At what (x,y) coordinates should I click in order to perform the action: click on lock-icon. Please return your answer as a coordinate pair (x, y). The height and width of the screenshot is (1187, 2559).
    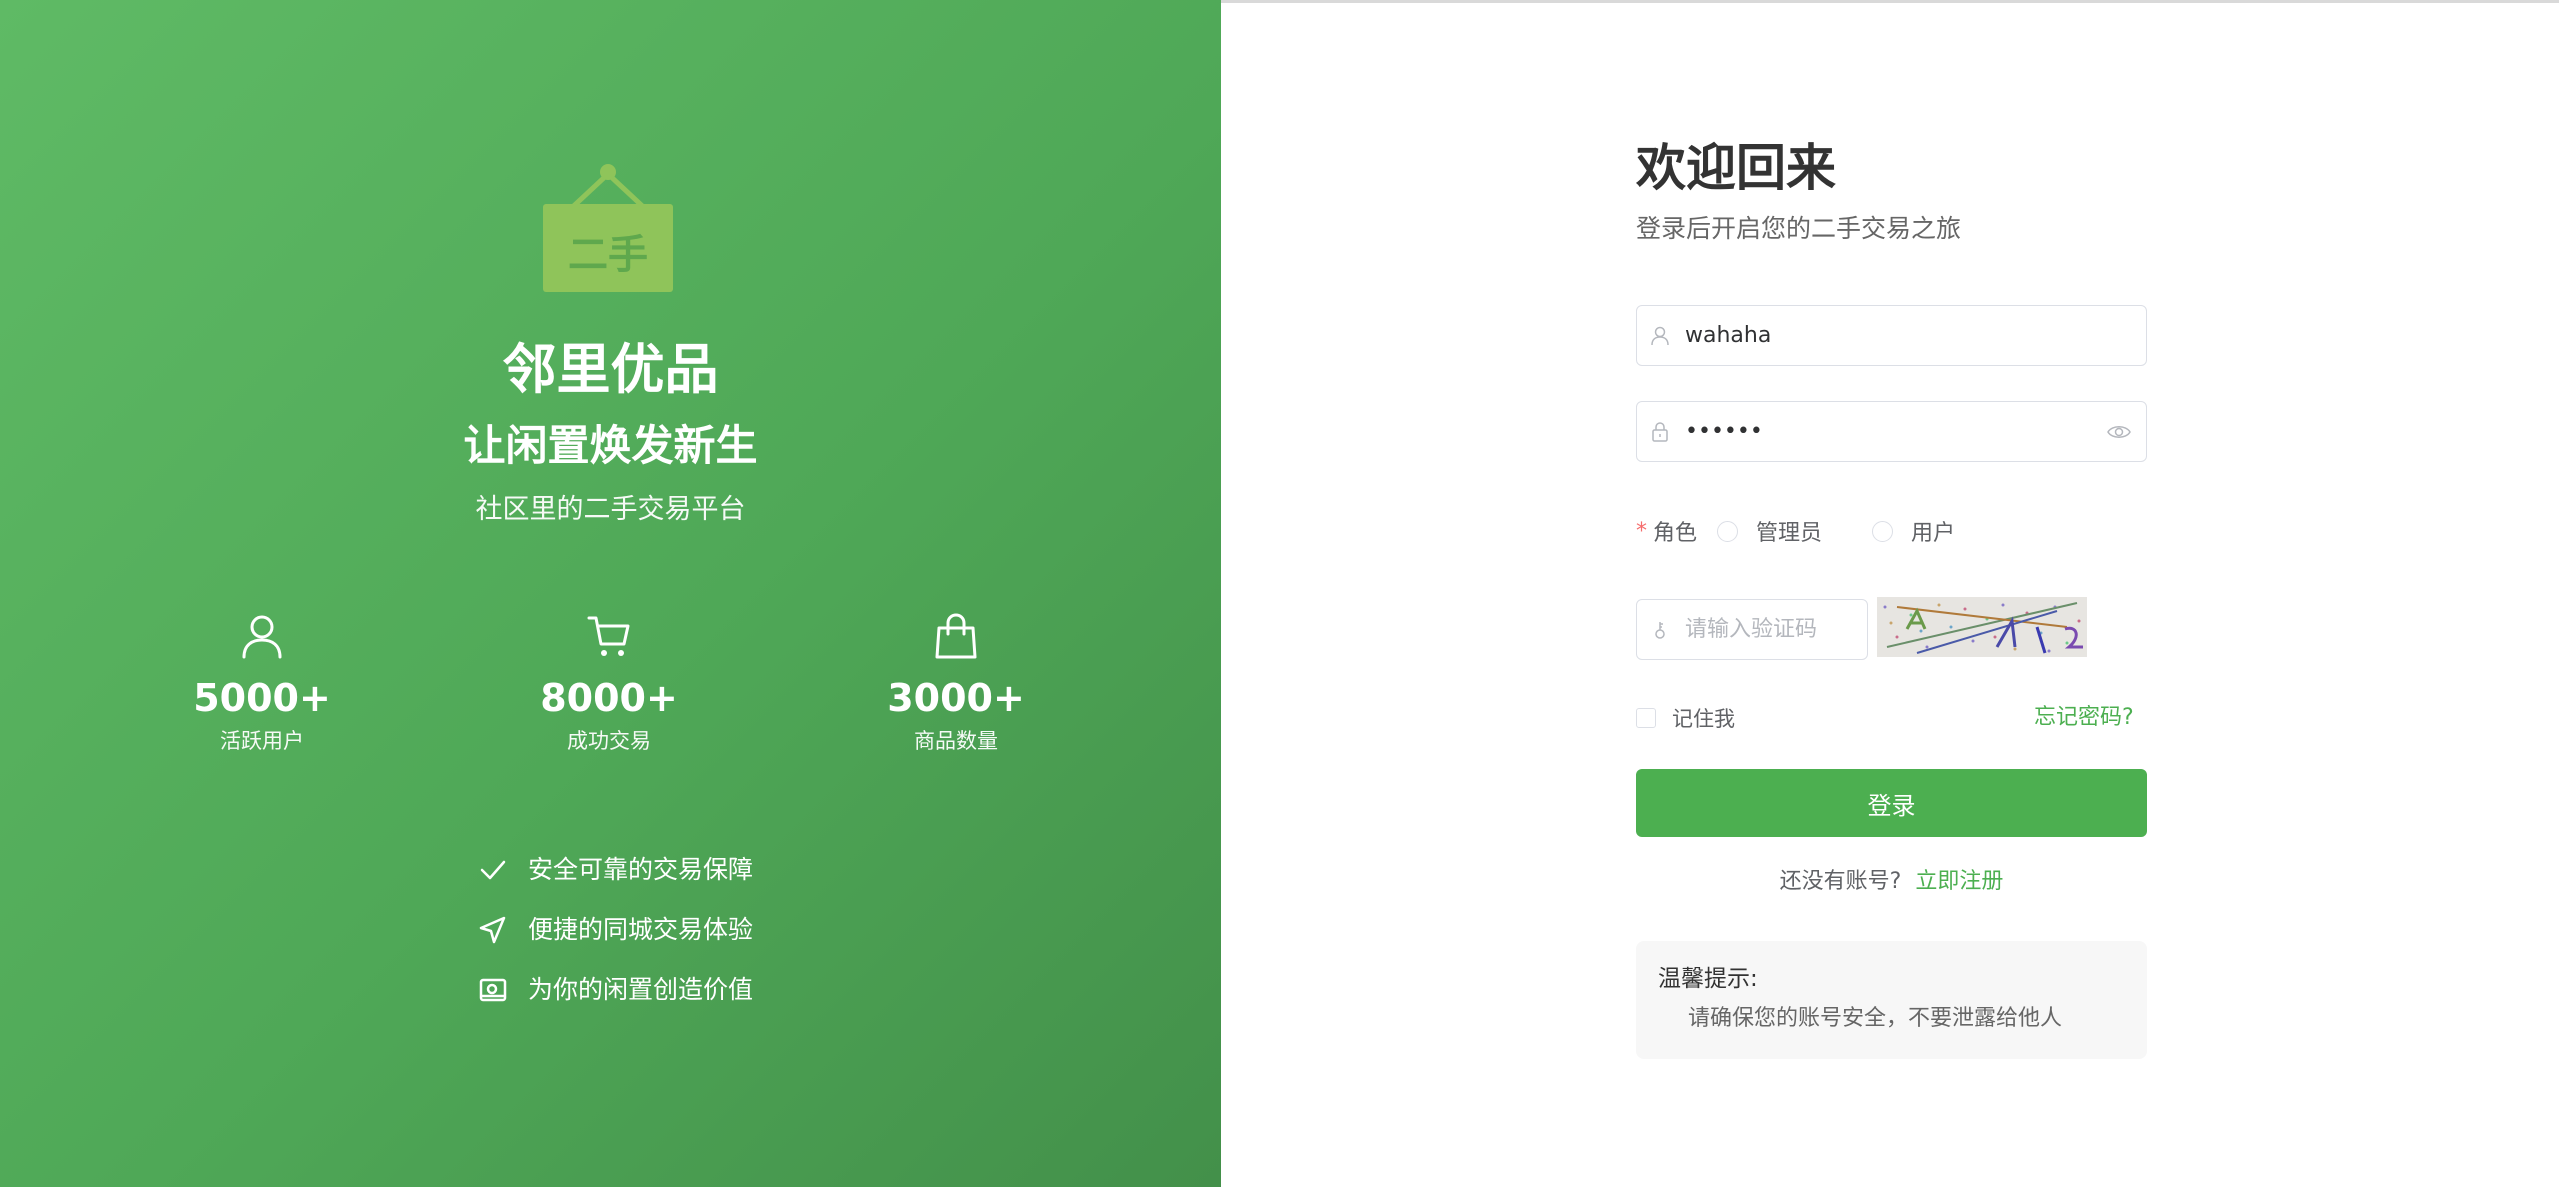
    Looking at the image, I should click on (1660, 431).